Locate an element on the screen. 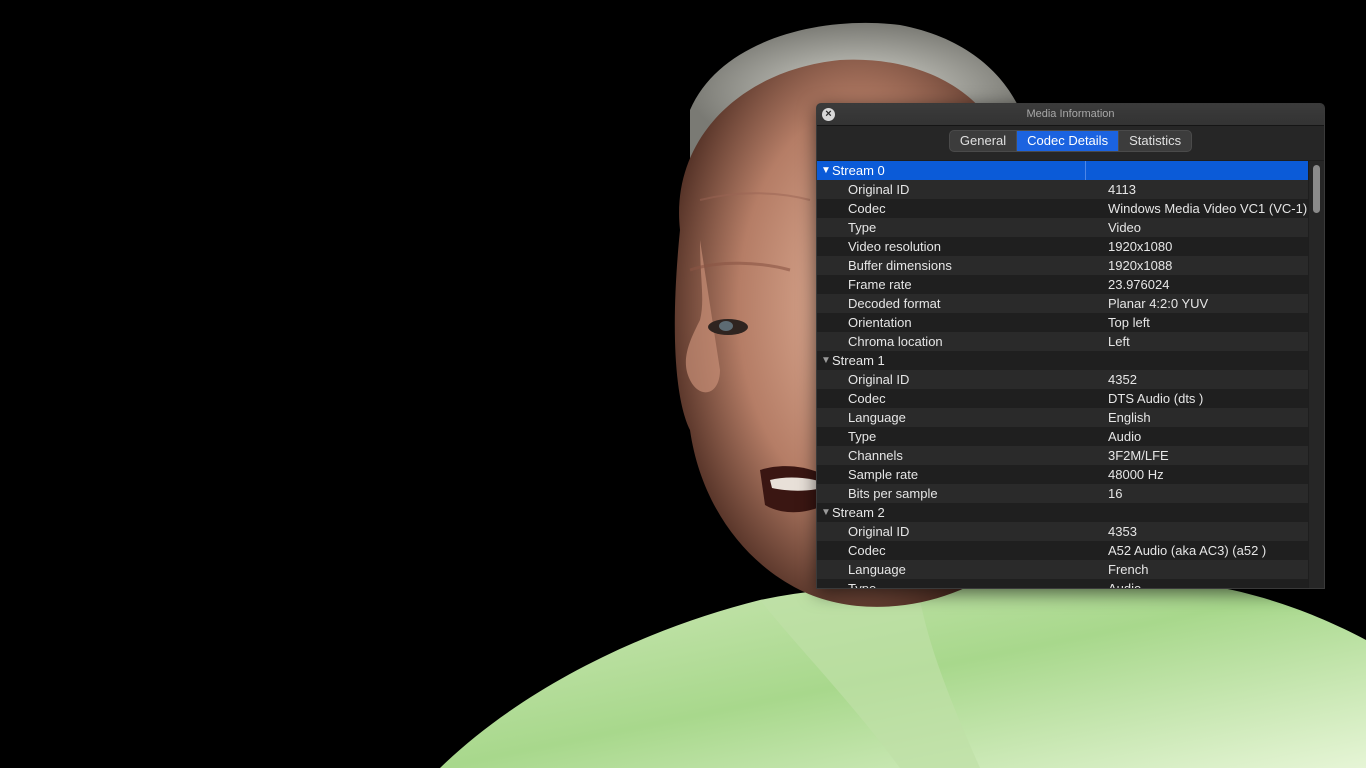 The image size is (1366, 768). row-value: Video is located at coordinates (1125, 227).